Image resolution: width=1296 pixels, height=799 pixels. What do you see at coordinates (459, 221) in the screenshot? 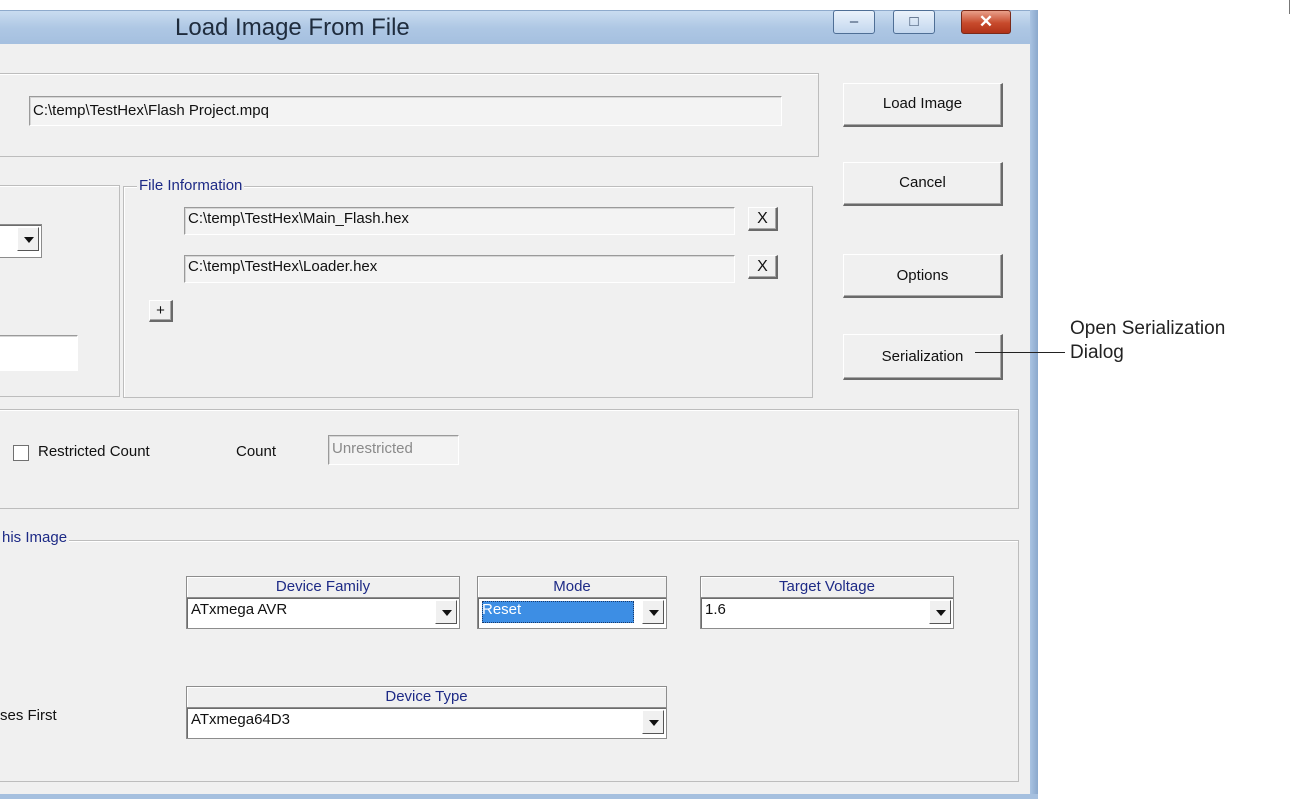
I see `file-path-field-1: C:\temp\TestHex\Main_Flash.hex` at bounding box center [459, 221].